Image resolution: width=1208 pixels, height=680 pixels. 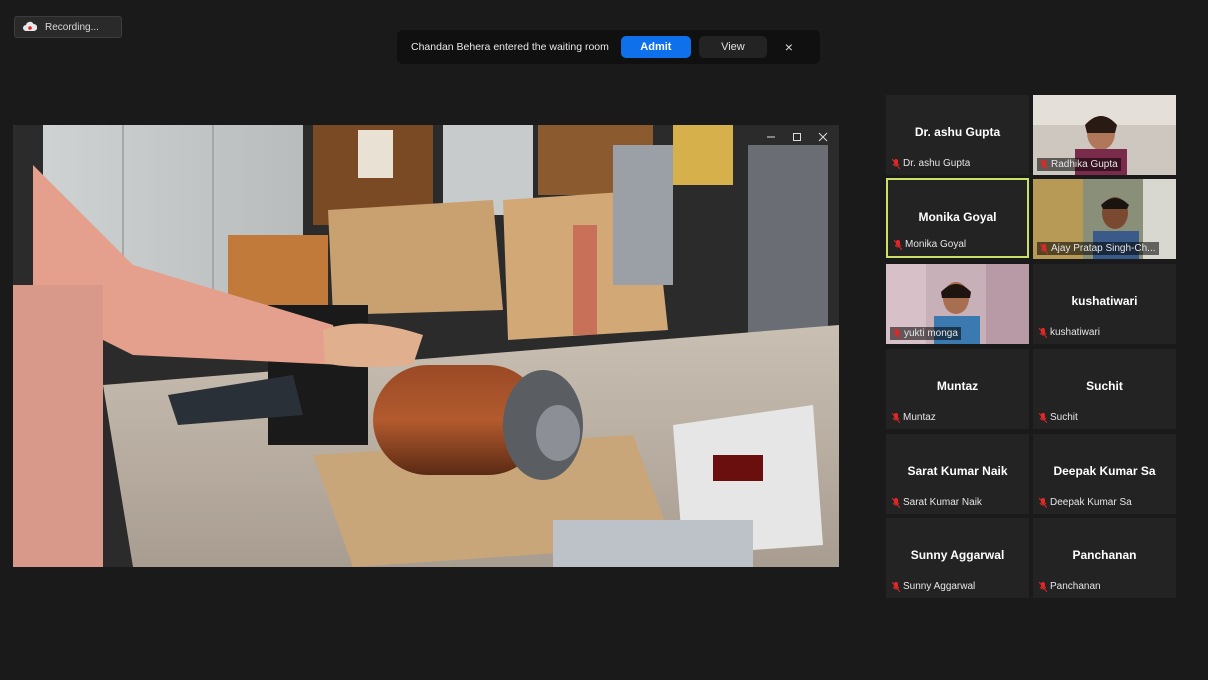 What do you see at coordinates (771, 137) in the screenshot?
I see `minimize-icon` at bounding box center [771, 137].